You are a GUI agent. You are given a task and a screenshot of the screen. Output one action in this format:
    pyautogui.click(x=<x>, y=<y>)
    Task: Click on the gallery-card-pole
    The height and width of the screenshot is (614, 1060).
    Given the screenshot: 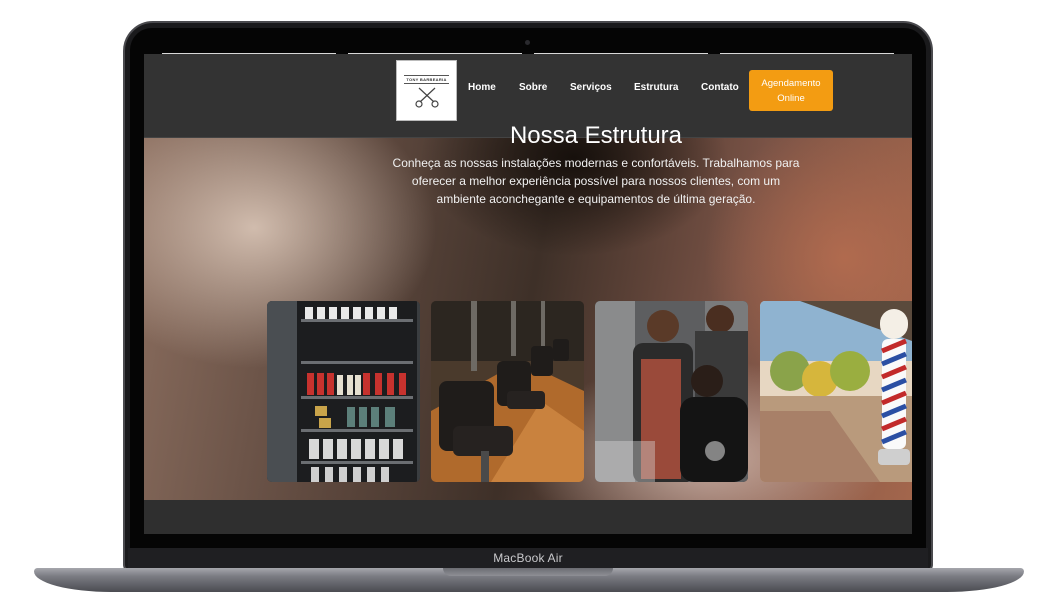 What is the action you would take?
    pyautogui.click(x=836, y=391)
    